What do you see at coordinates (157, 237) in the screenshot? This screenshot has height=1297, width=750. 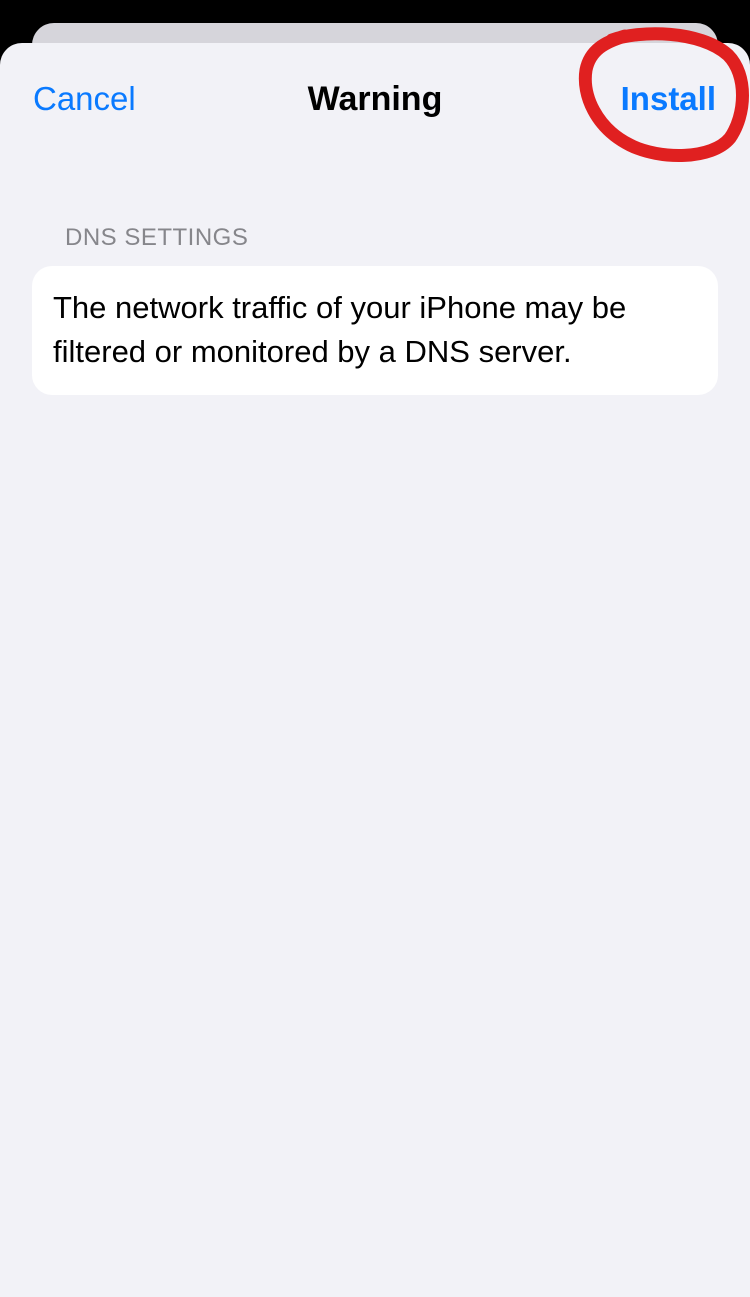 I see `section-header-dns-settings: DNS SETTINGS` at bounding box center [157, 237].